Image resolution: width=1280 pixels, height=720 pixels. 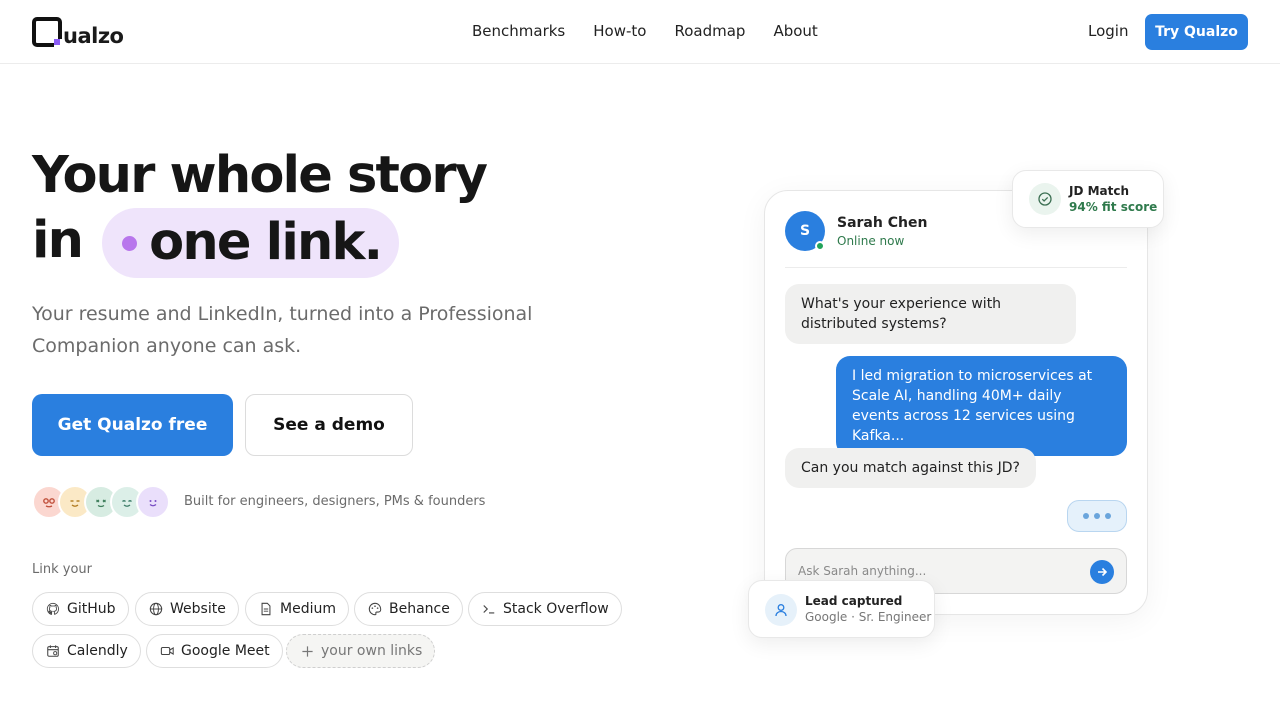 I want to click on highlight-pill: one link., so click(x=251, y=243).